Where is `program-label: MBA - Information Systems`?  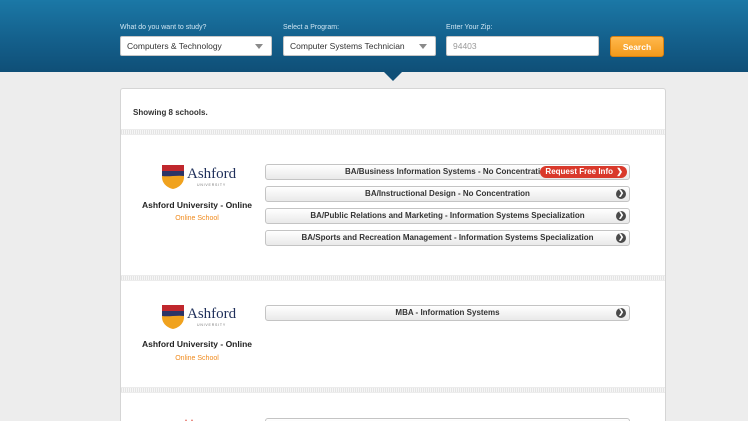 program-label: MBA - Information Systems is located at coordinates (447, 312).